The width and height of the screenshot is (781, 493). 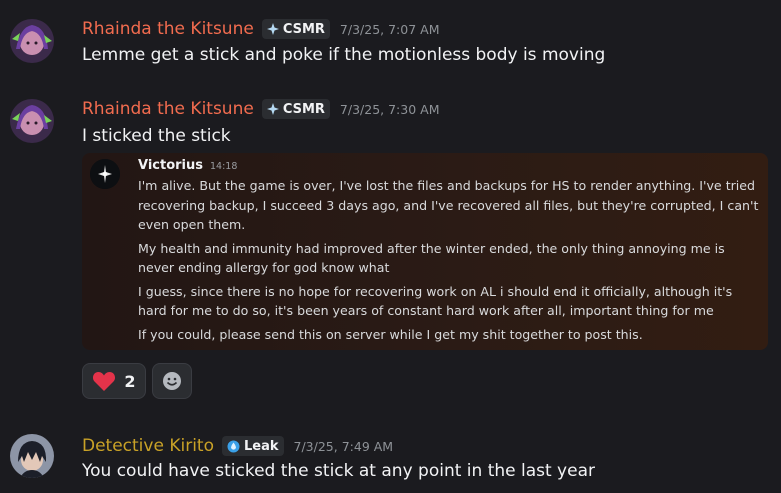 I want to click on message-header: Rhainda the Kitsune CSMR 7/3/25, 7:07 AM, so click(x=260, y=29).